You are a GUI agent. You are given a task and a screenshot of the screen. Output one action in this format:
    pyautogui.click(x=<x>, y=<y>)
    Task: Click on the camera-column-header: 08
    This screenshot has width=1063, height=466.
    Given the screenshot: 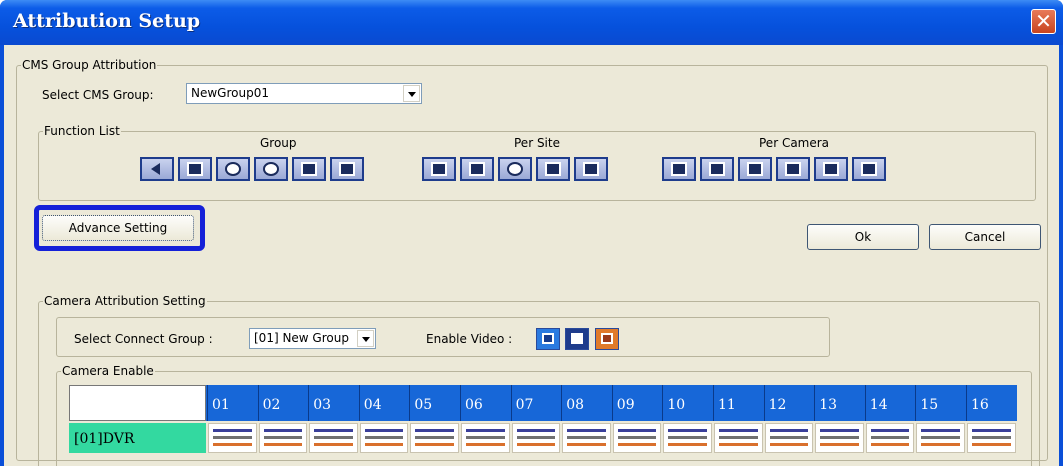 What is the action you would take?
    pyautogui.click(x=586, y=403)
    